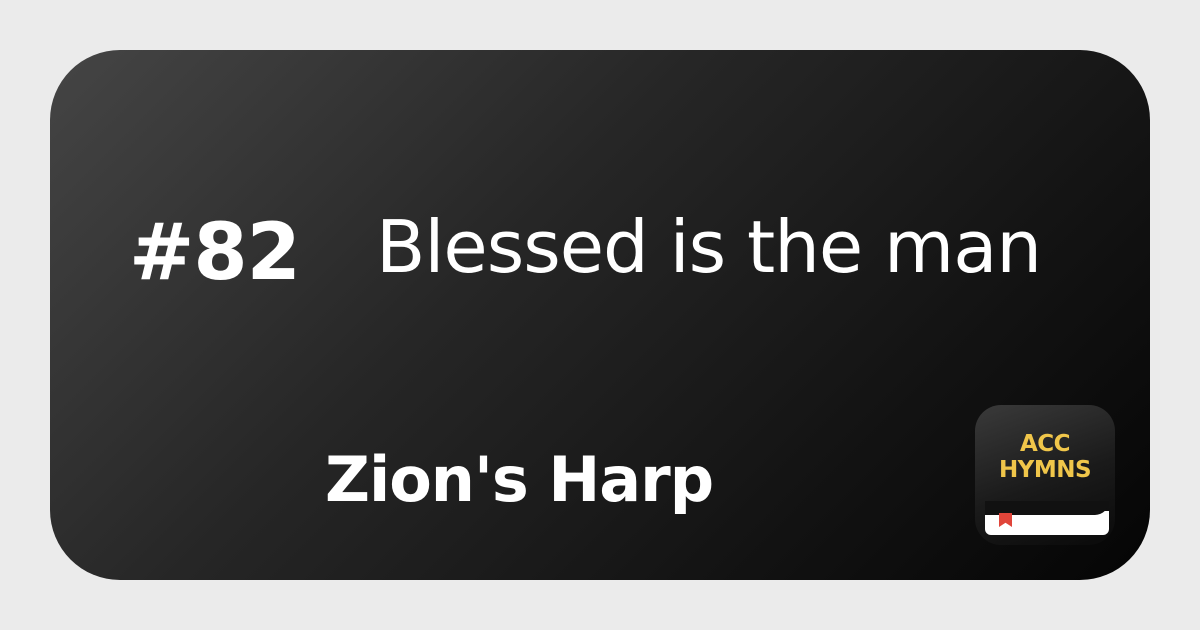 The height and width of the screenshot is (630, 1200). I want to click on hymn-number: #82, so click(215, 253).